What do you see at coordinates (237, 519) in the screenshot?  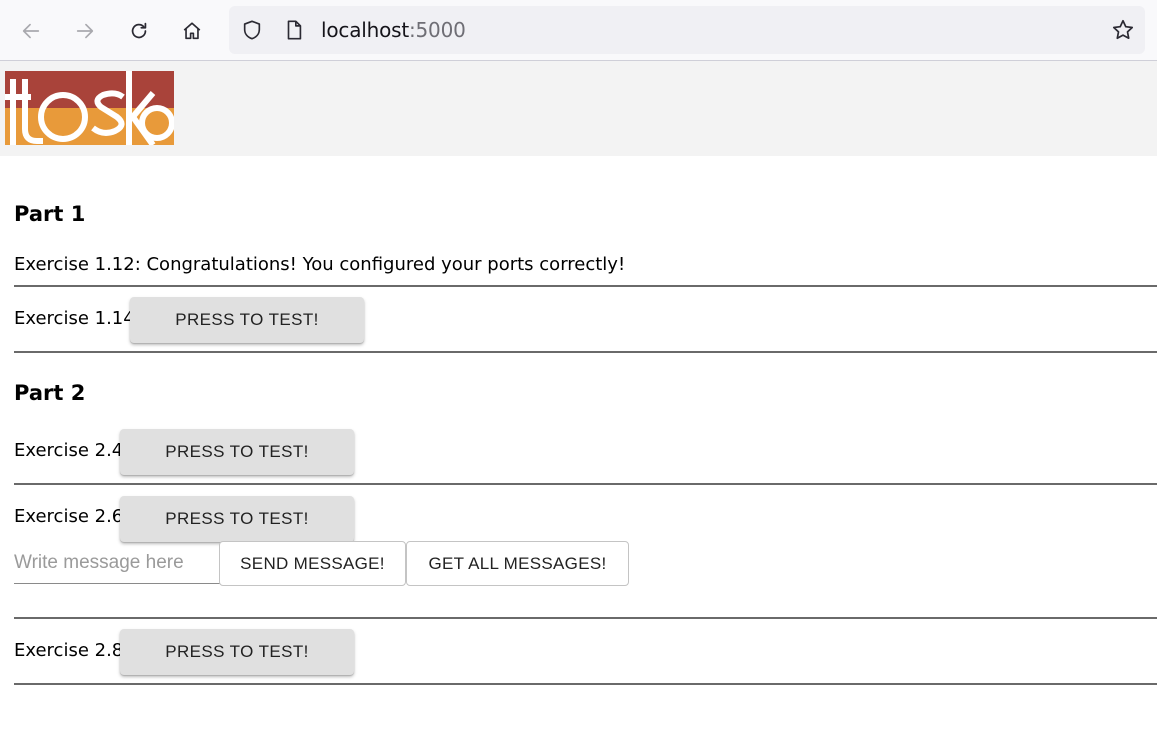 I see `exercise-2-6-test-button: PRESS TO TEST!` at bounding box center [237, 519].